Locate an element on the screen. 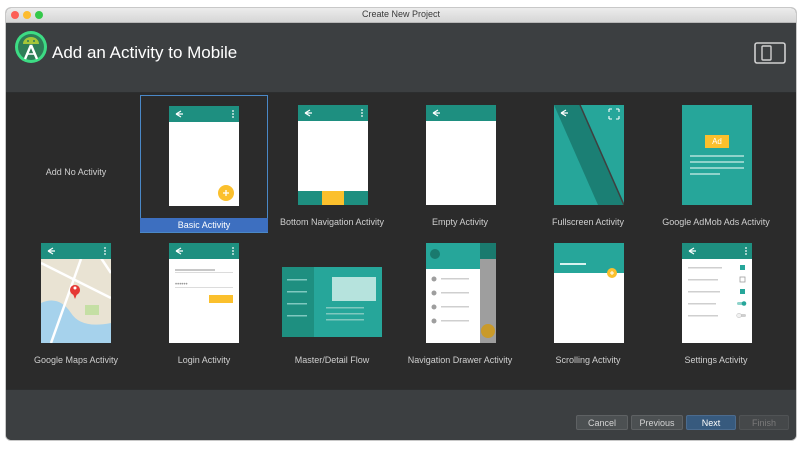 The image size is (800, 450). activity-label: Scrolling Activity is located at coordinates (588, 360).